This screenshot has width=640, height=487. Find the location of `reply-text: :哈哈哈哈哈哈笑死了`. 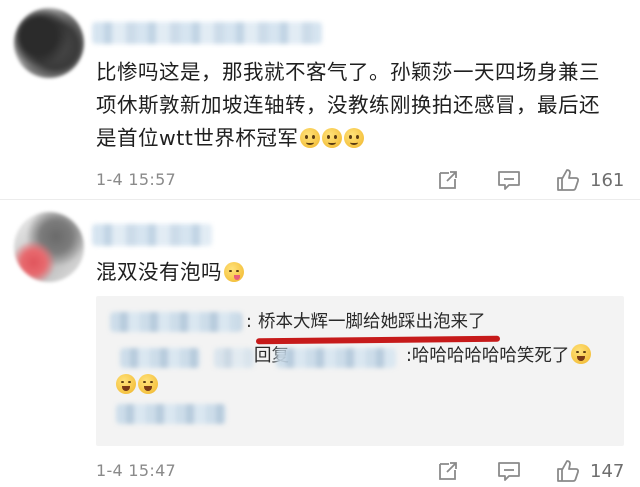

reply-text: :哈哈哈哈哈哈笑死了 is located at coordinates (499, 356).